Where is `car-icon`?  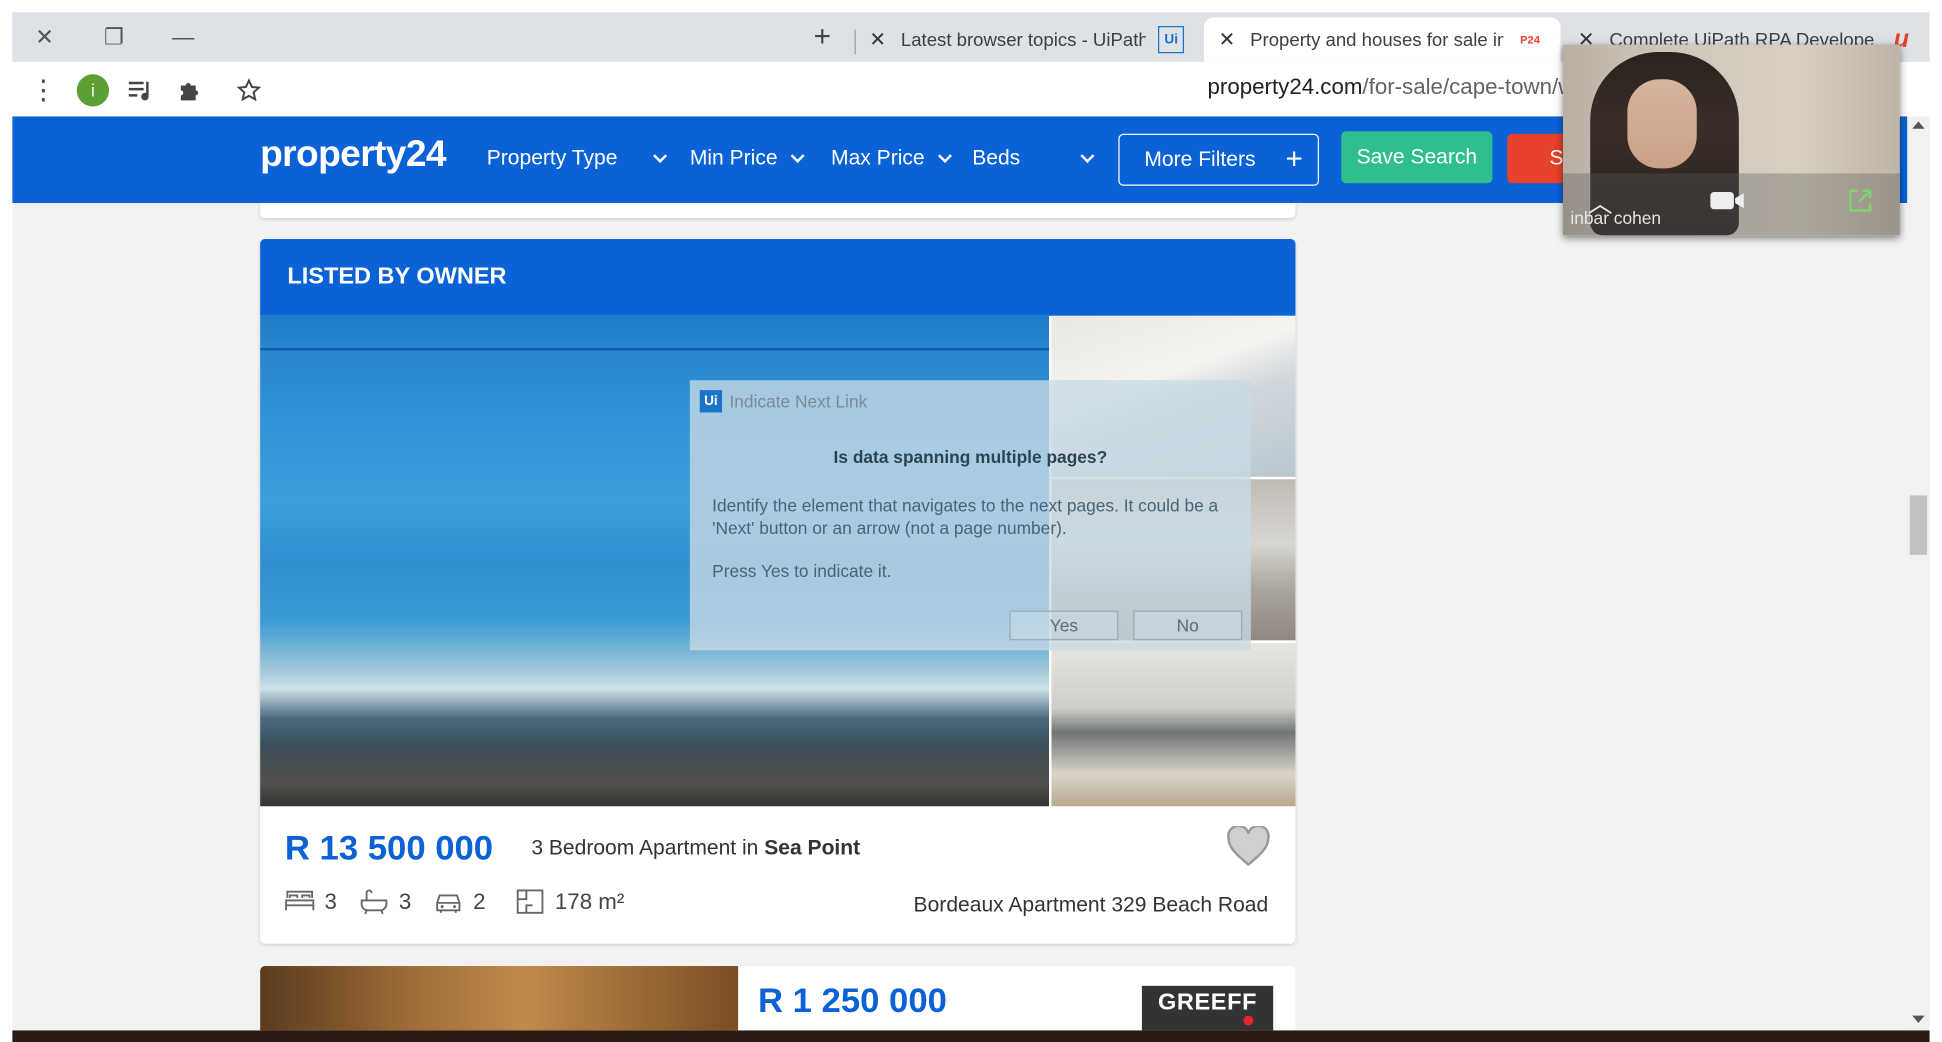 car-icon is located at coordinates (448, 903).